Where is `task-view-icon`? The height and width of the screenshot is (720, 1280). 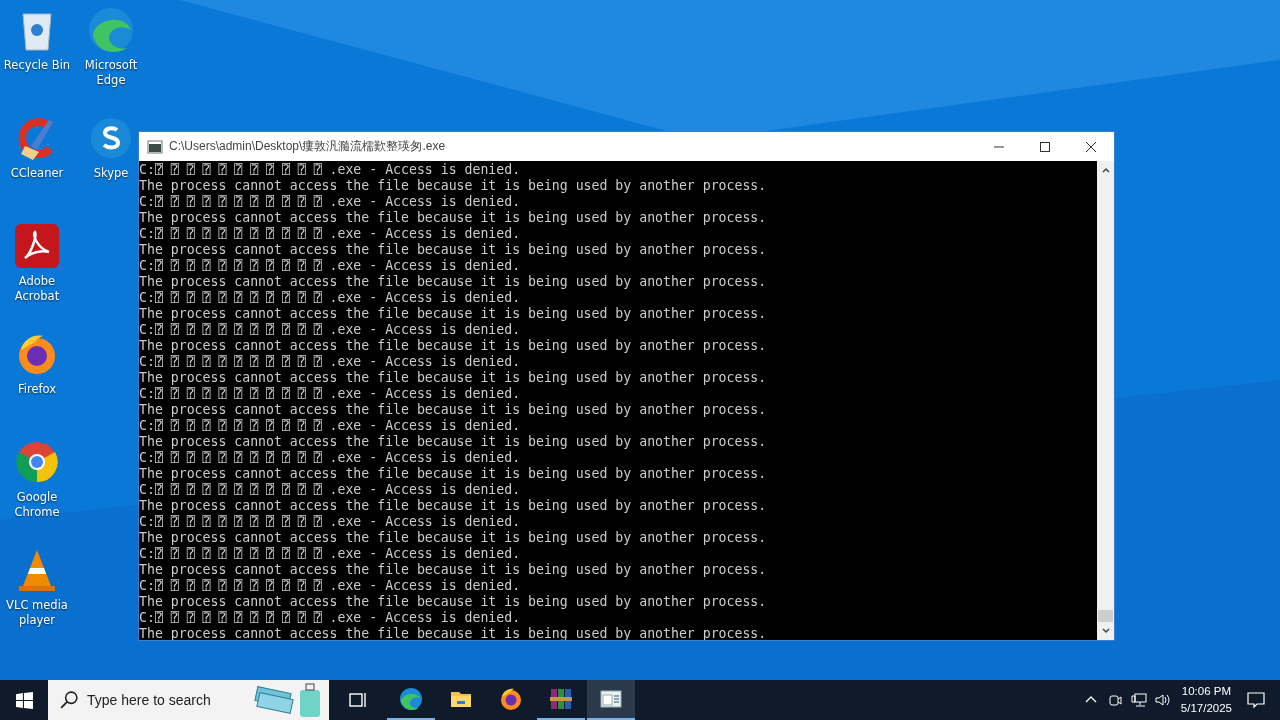 task-view-icon is located at coordinates (358, 700).